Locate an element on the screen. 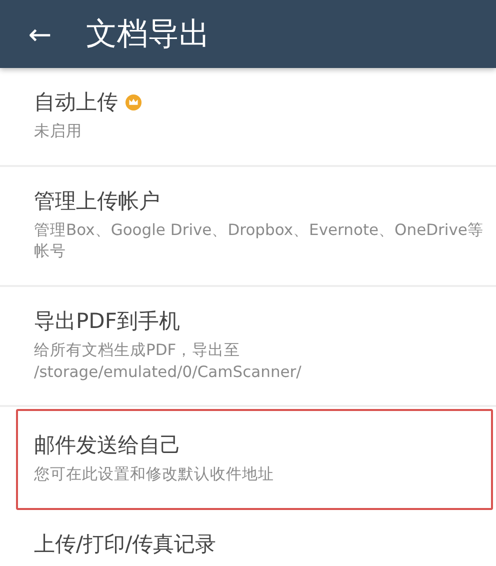 This screenshot has height=566, width=496. item-title: 导出PDF到手机 is located at coordinates (107, 322).